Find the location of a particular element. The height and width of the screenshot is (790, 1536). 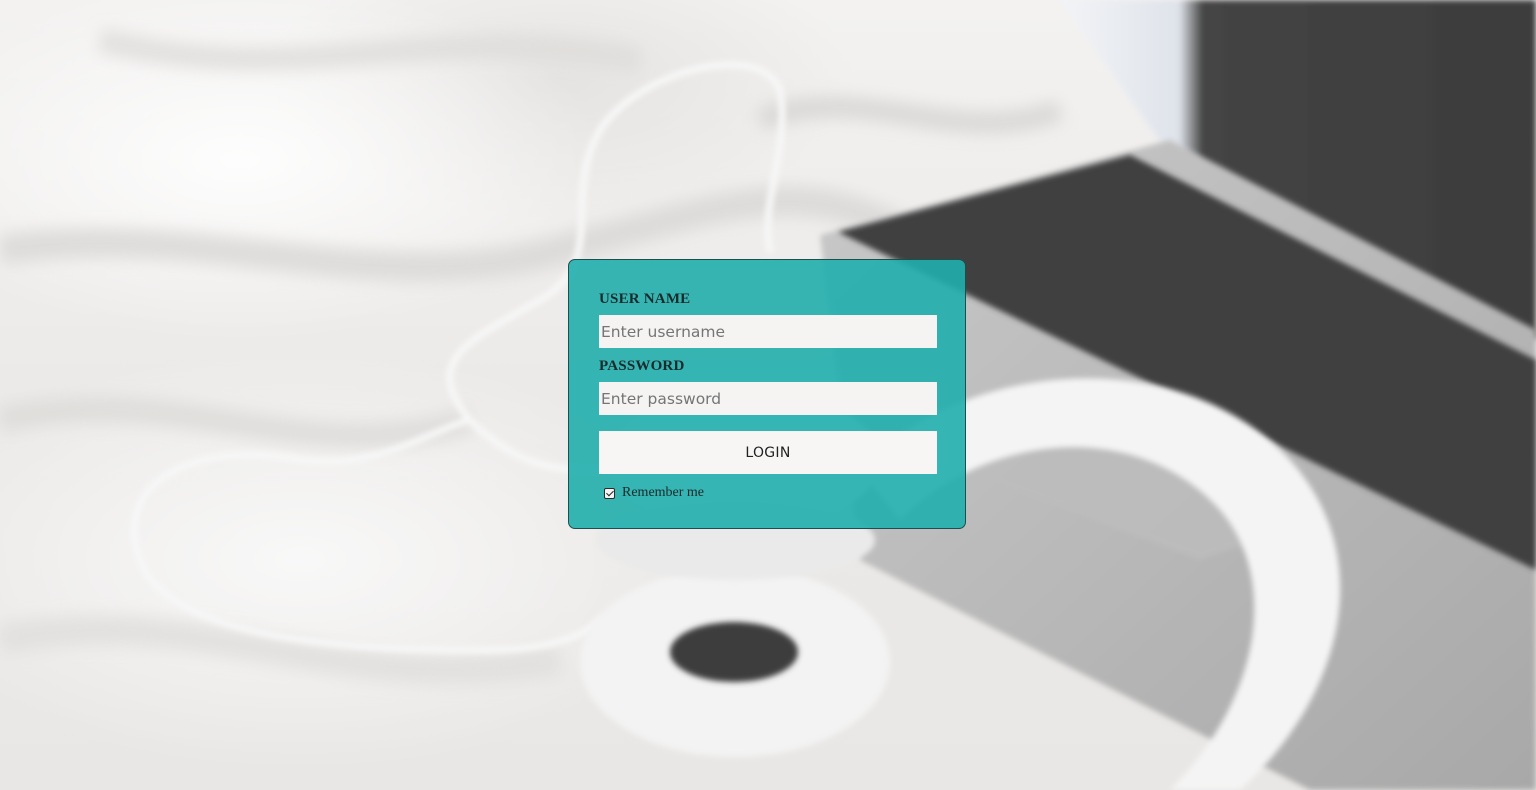

login-form: USER NAME PASSWORD LOGIN Remember me is located at coordinates (767, 394).